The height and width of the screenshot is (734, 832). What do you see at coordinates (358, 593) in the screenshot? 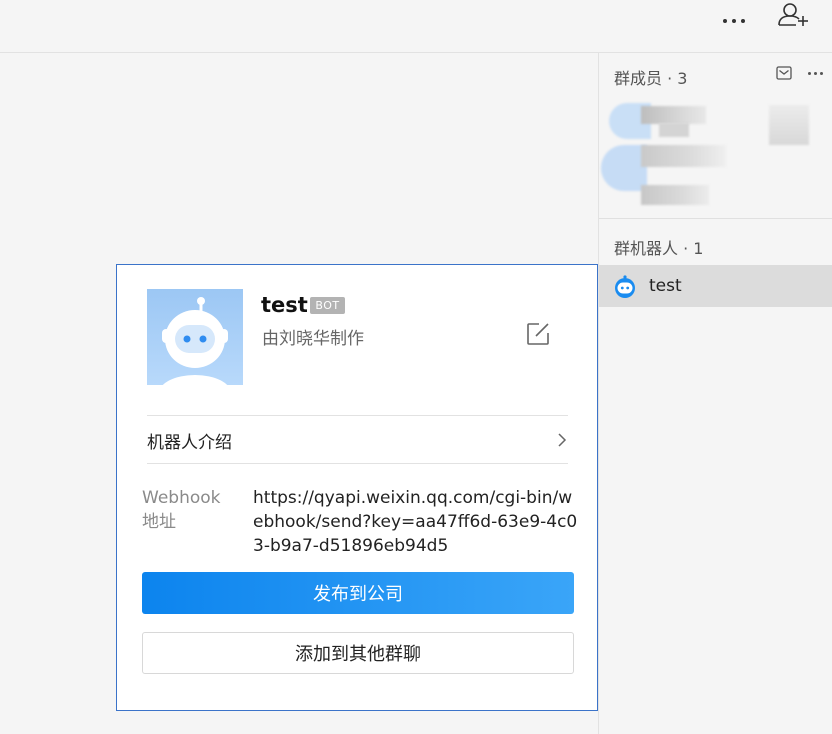
I see `publish-to-company-button: 发布到公司` at bounding box center [358, 593].